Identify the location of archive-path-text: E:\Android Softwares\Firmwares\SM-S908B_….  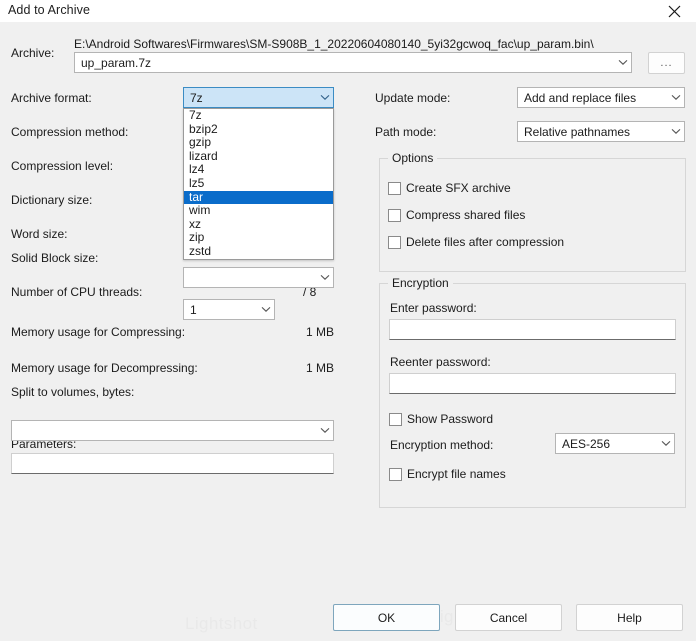
(334, 44).